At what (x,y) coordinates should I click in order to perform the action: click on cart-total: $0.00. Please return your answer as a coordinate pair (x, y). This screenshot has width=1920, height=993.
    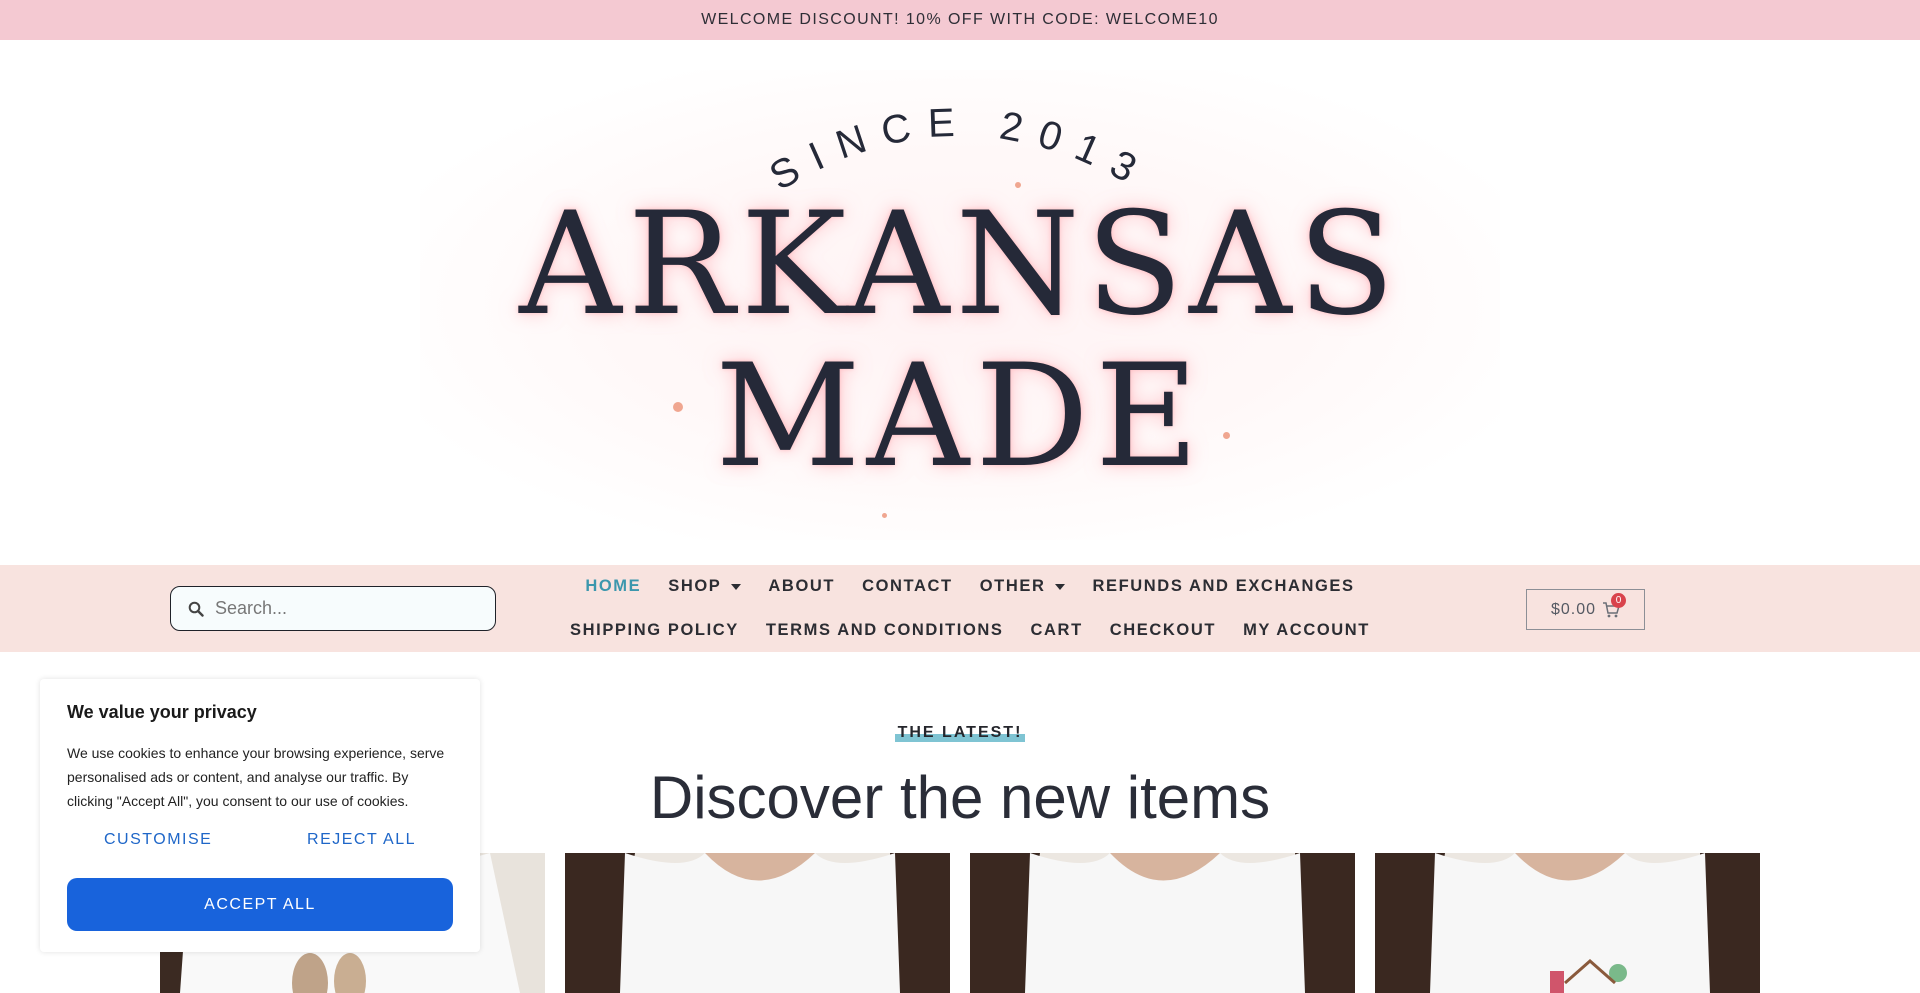
    Looking at the image, I should click on (1573, 609).